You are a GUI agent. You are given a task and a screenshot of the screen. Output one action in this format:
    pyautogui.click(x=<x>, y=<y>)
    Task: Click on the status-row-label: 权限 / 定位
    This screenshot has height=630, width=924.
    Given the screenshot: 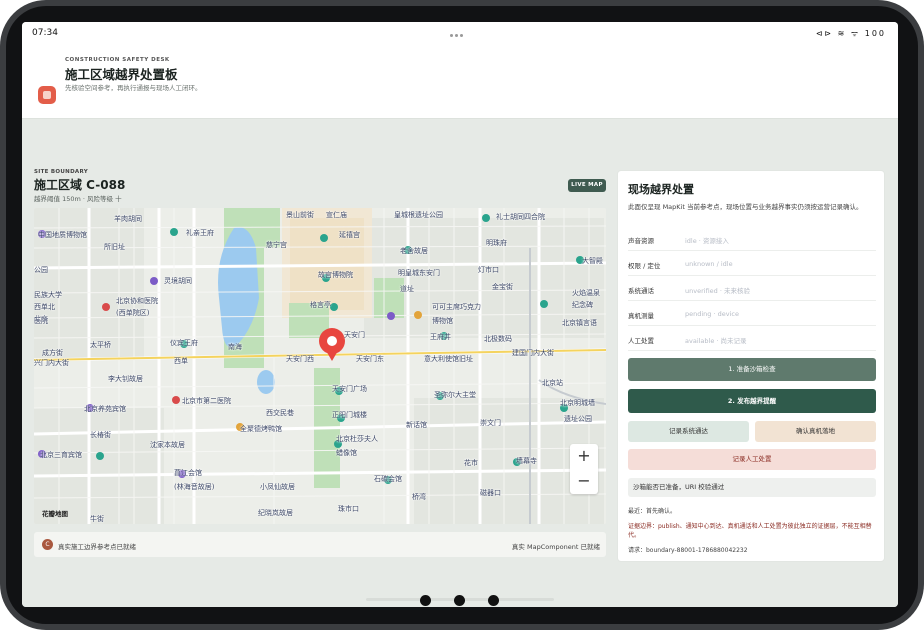 What is the action you would take?
    pyautogui.click(x=644, y=266)
    